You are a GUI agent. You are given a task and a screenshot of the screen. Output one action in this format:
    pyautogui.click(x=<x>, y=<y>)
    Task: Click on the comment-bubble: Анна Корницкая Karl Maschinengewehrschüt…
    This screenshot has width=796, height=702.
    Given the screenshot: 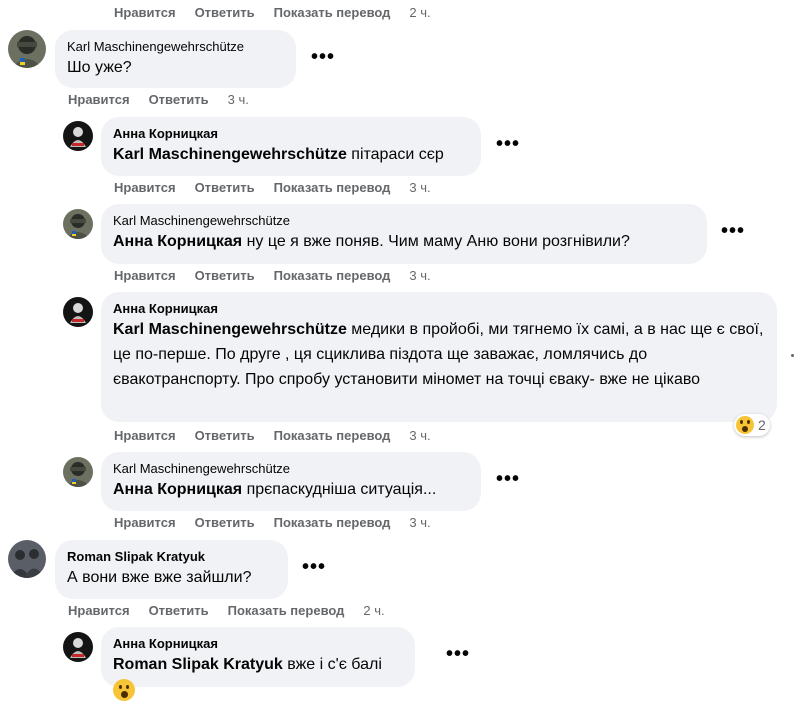 What is the action you would take?
    pyautogui.click(x=291, y=146)
    